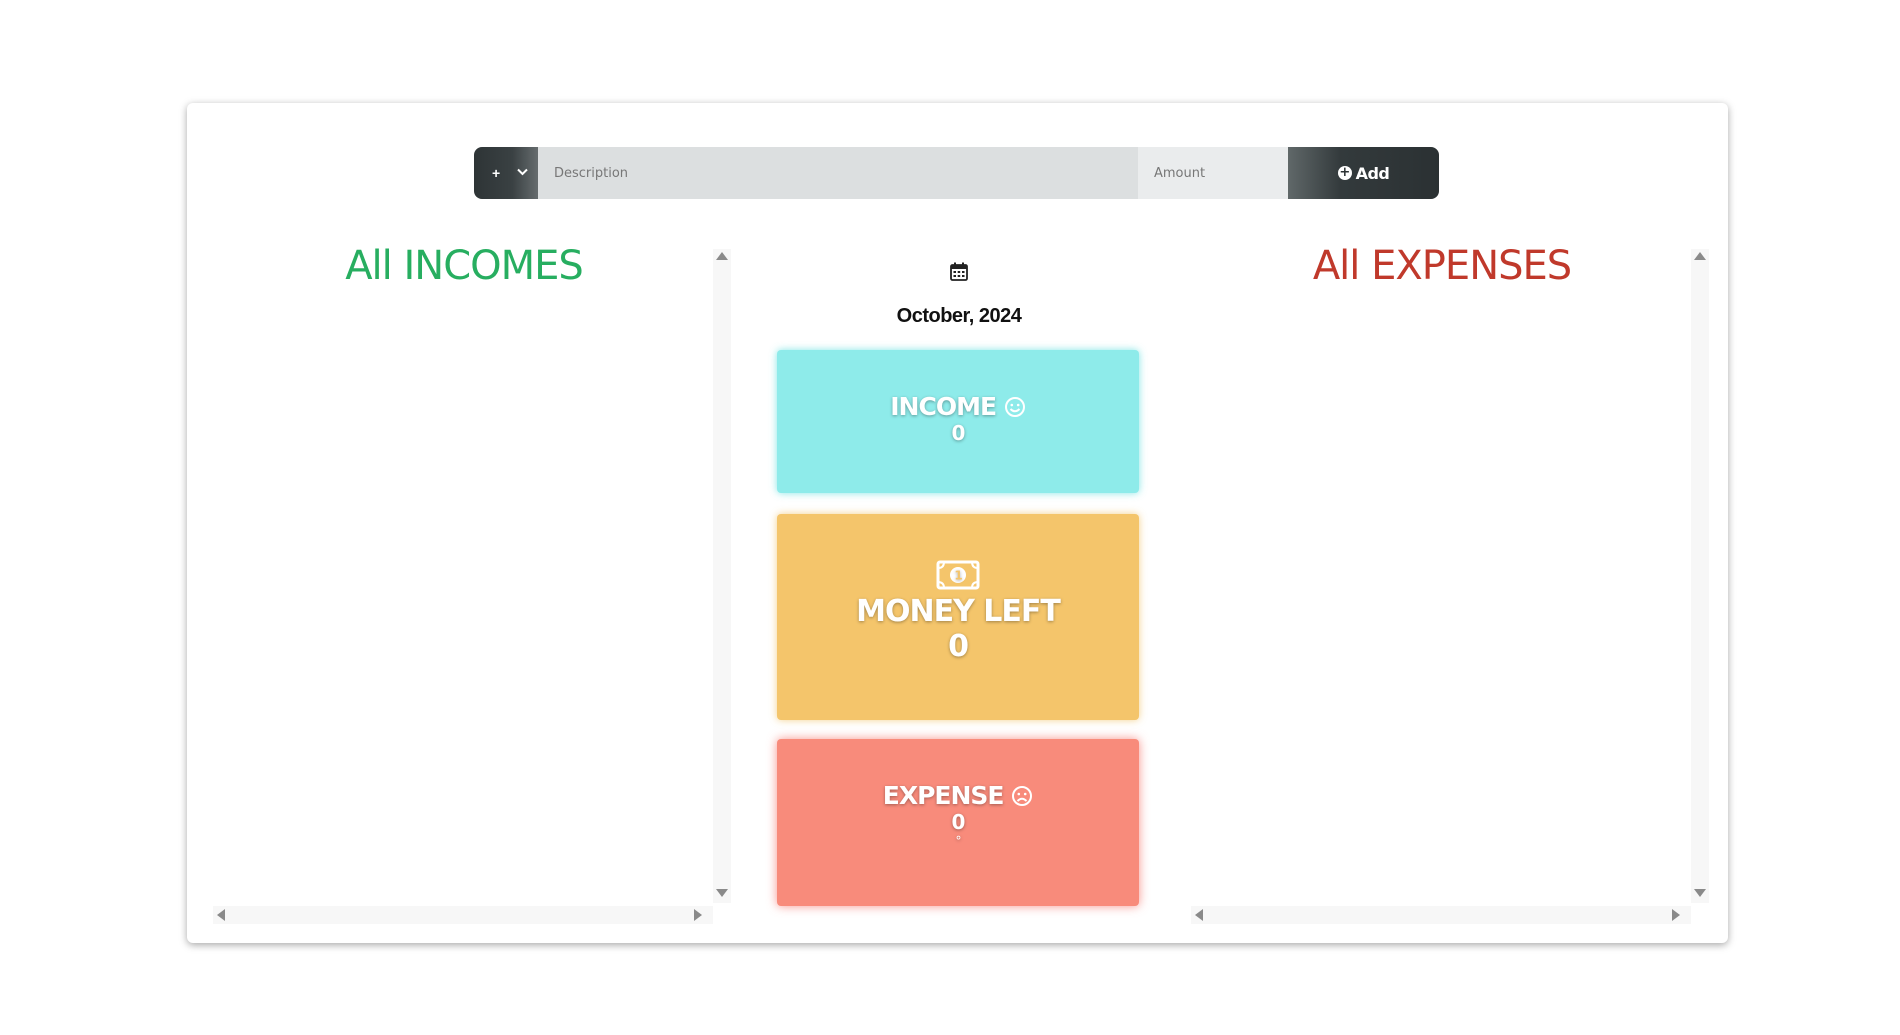 The image size is (1900, 1035). I want to click on frown-icon, so click(1022, 796).